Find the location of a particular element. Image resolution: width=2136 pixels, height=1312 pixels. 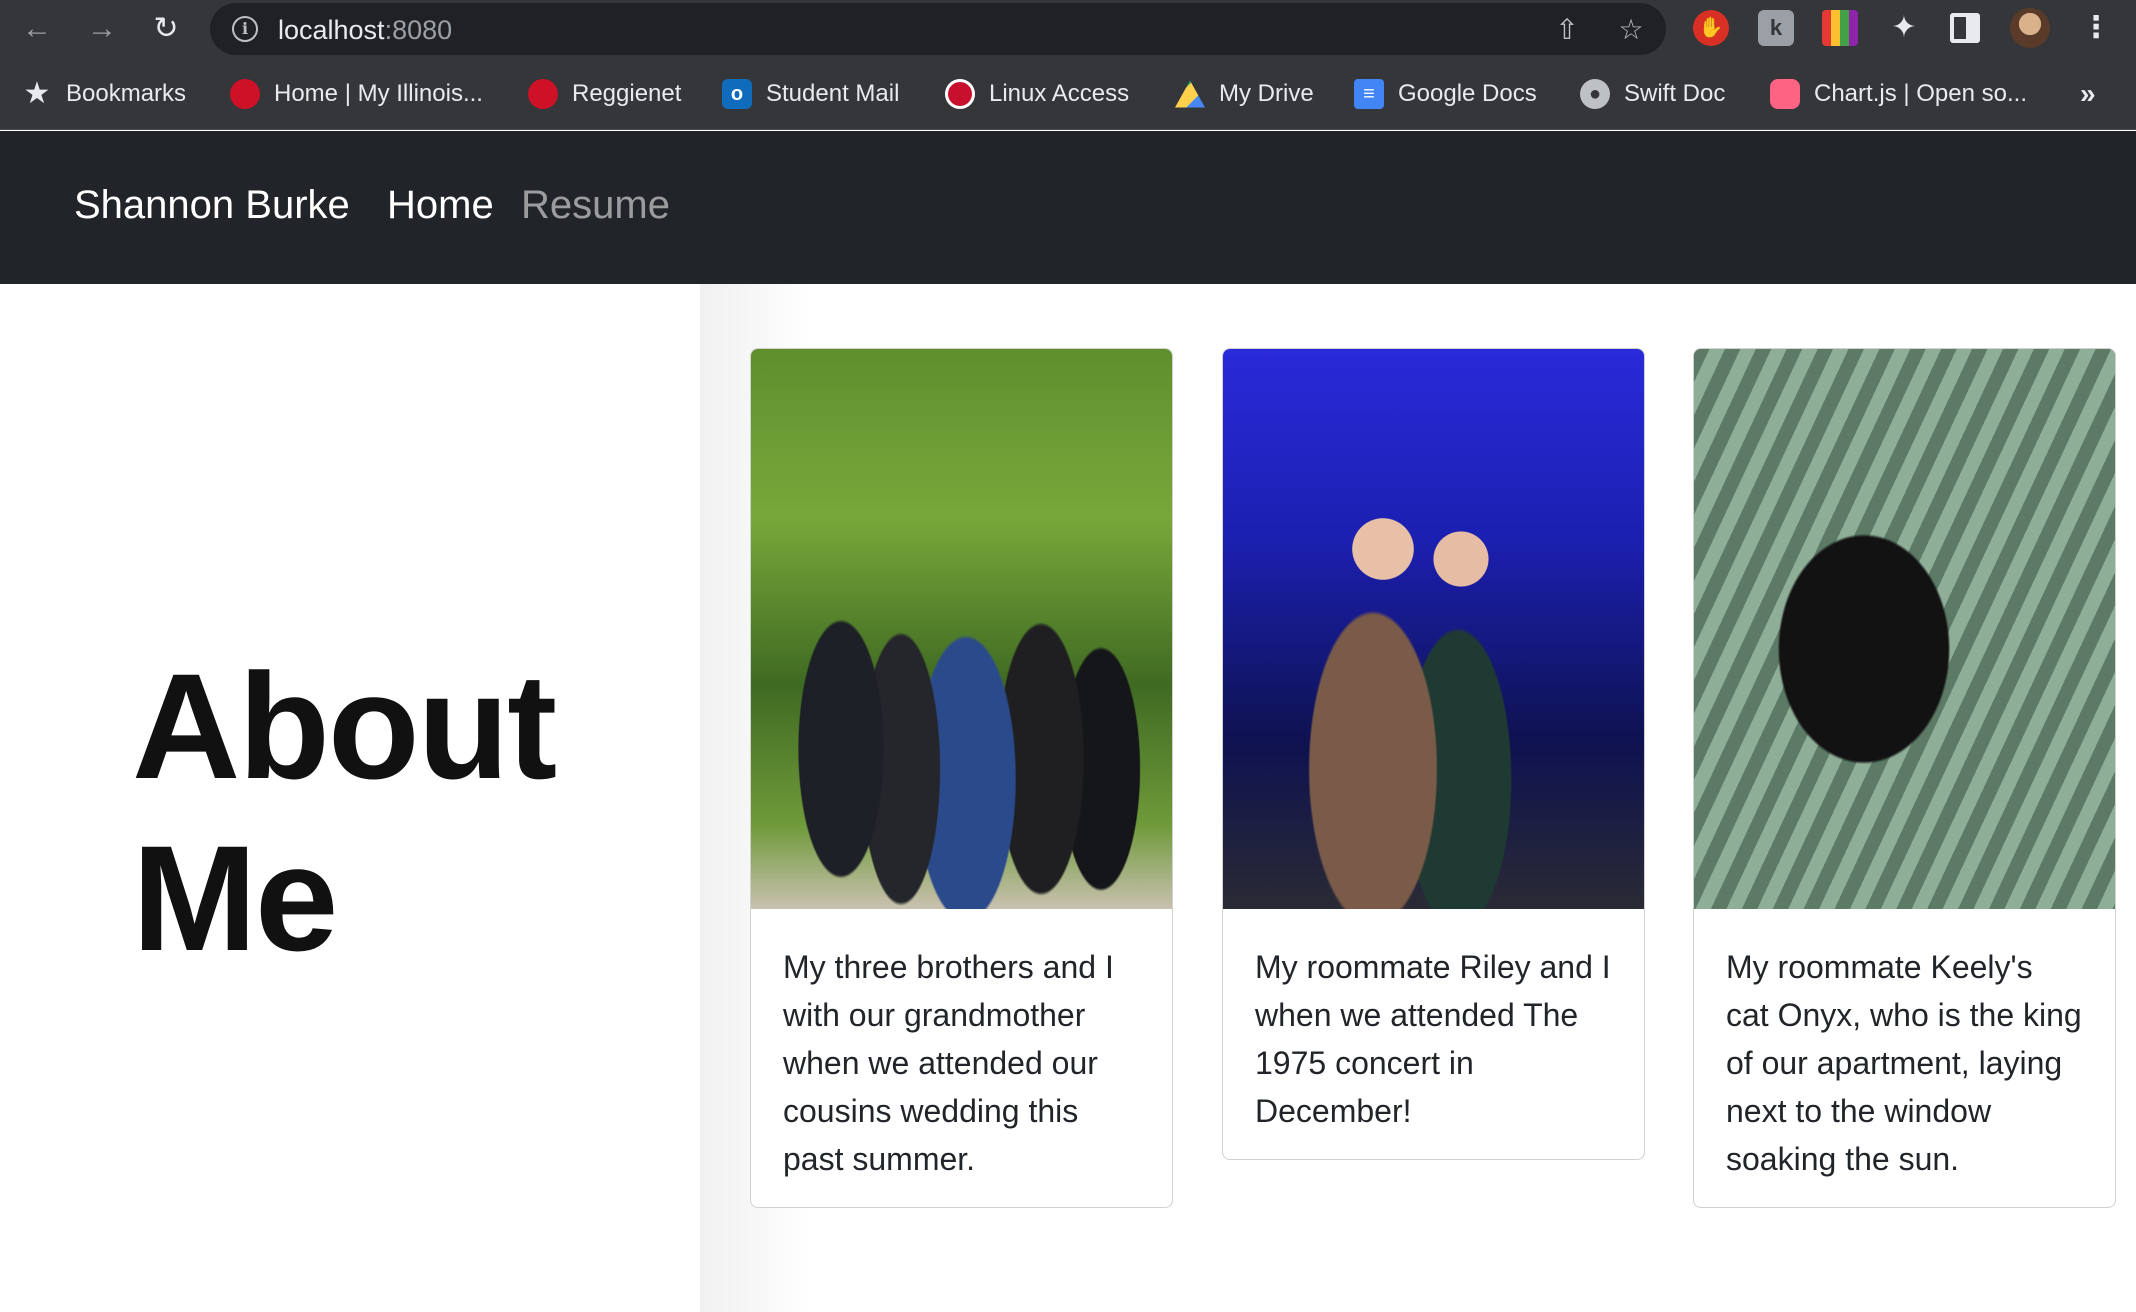

url-host: localhost is located at coordinates (331, 30).